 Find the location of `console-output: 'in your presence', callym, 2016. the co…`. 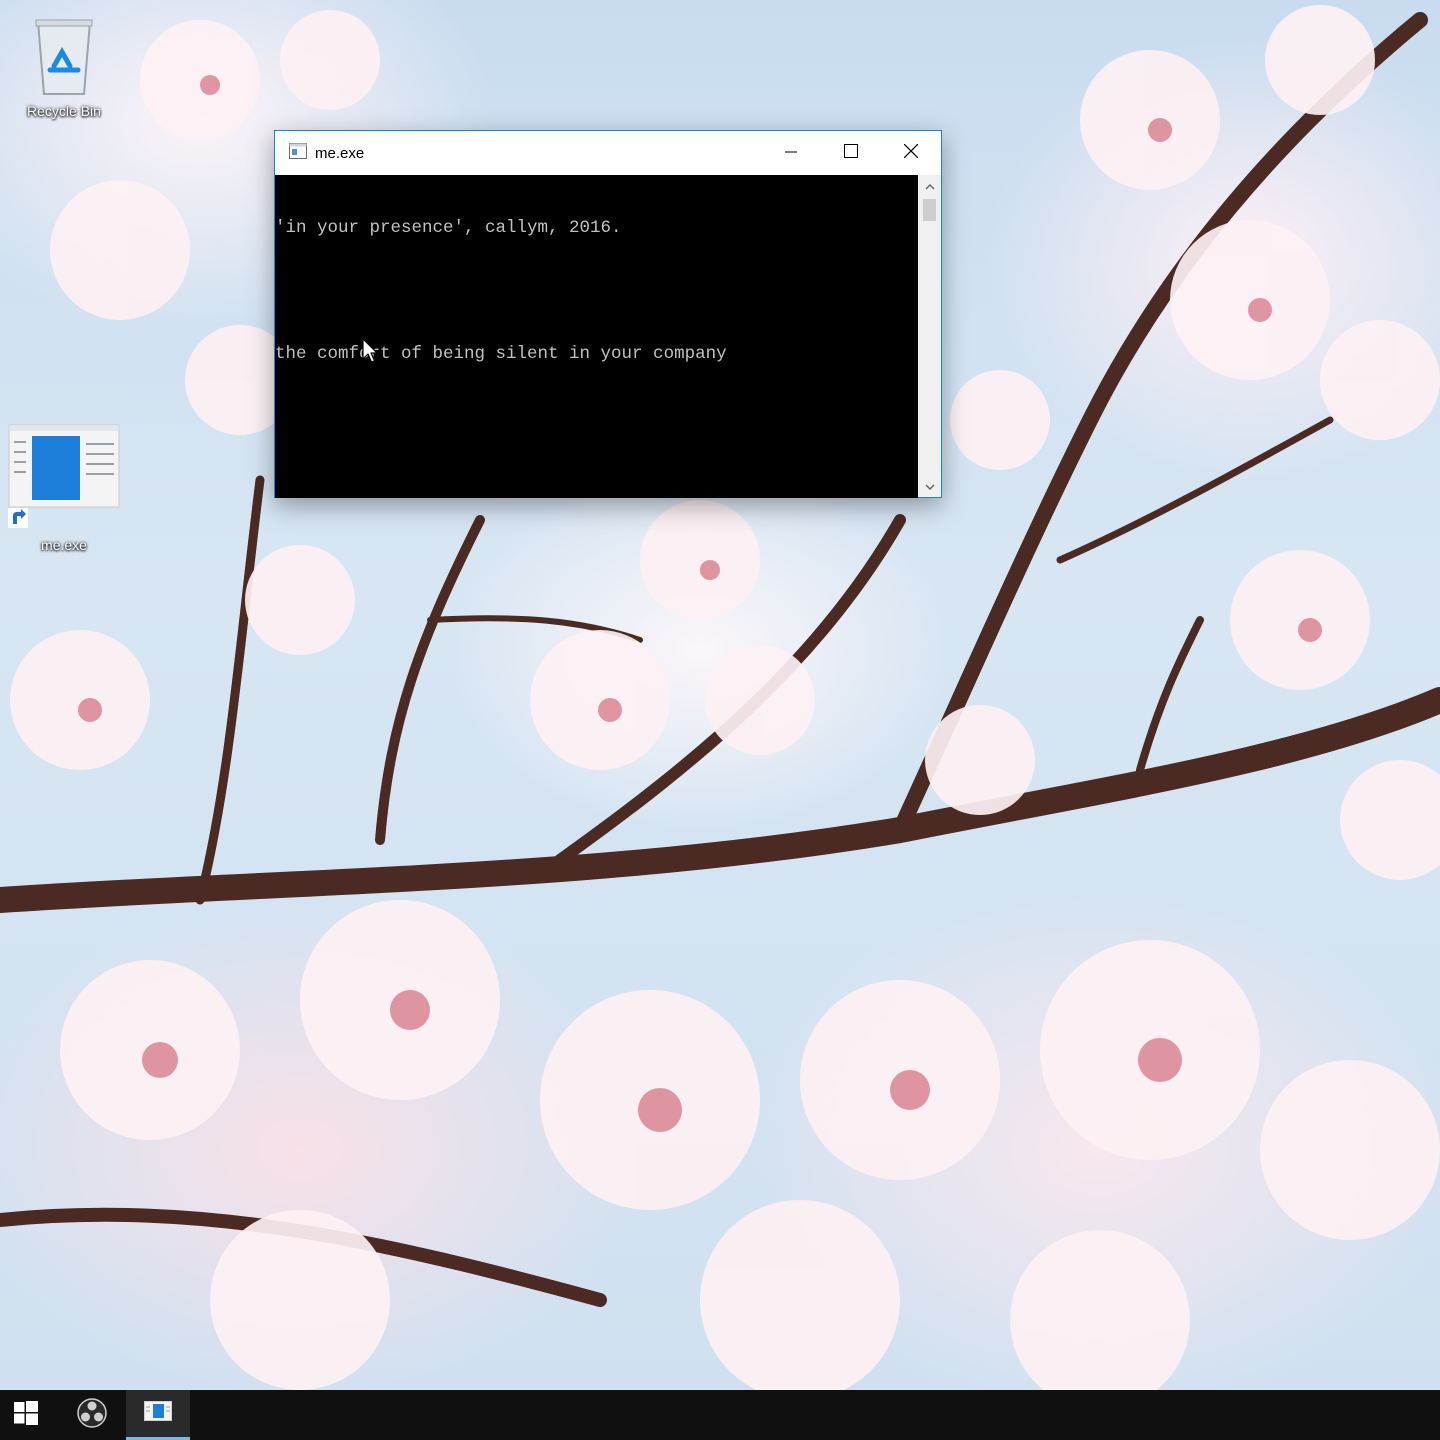

console-output: 'in your presence', callym, 2016. the co… is located at coordinates (596, 336).